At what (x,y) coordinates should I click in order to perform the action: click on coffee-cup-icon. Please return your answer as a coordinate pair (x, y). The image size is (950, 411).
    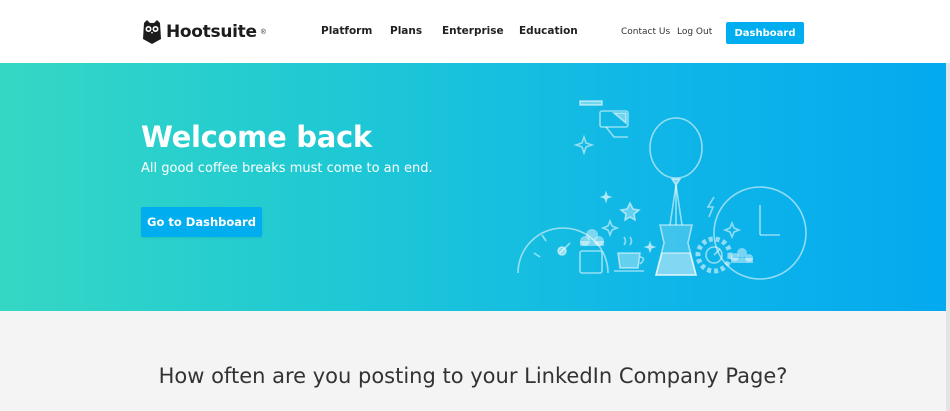
    Looking at the image, I should click on (629, 254).